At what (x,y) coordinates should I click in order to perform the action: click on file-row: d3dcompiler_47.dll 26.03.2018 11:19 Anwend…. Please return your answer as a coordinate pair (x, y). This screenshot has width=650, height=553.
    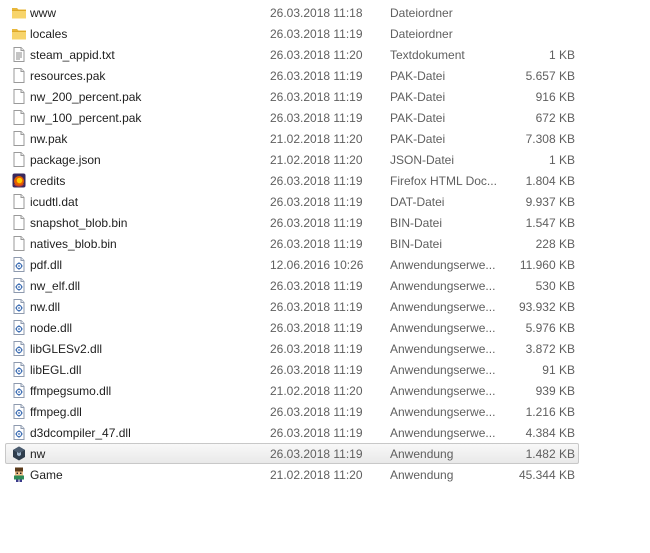
    Looking at the image, I should click on (292, 432).